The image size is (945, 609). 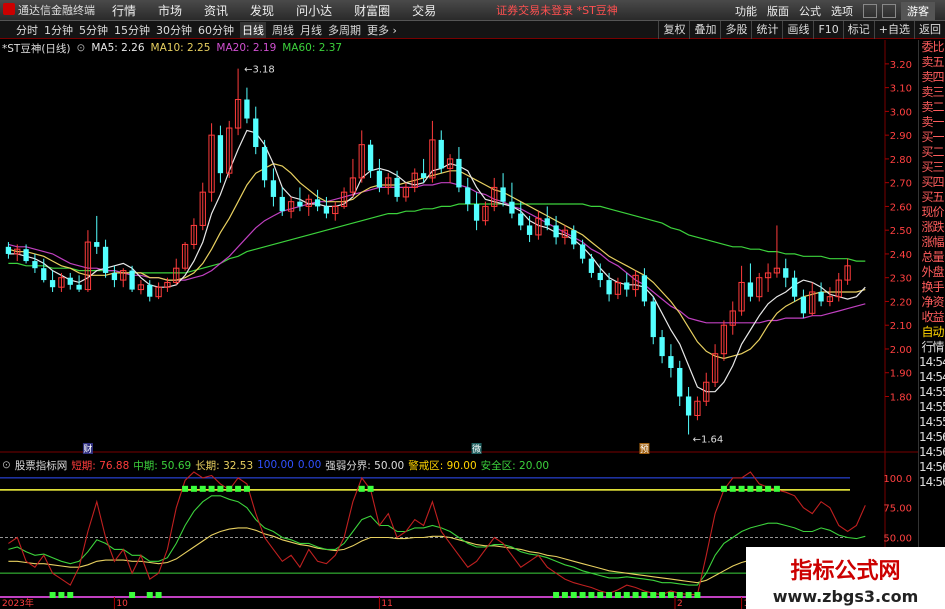 What do you see at coordinates (344, 30) in the screenshot?
I see `period-multi: 多周期` at bounding box center [344, 30].